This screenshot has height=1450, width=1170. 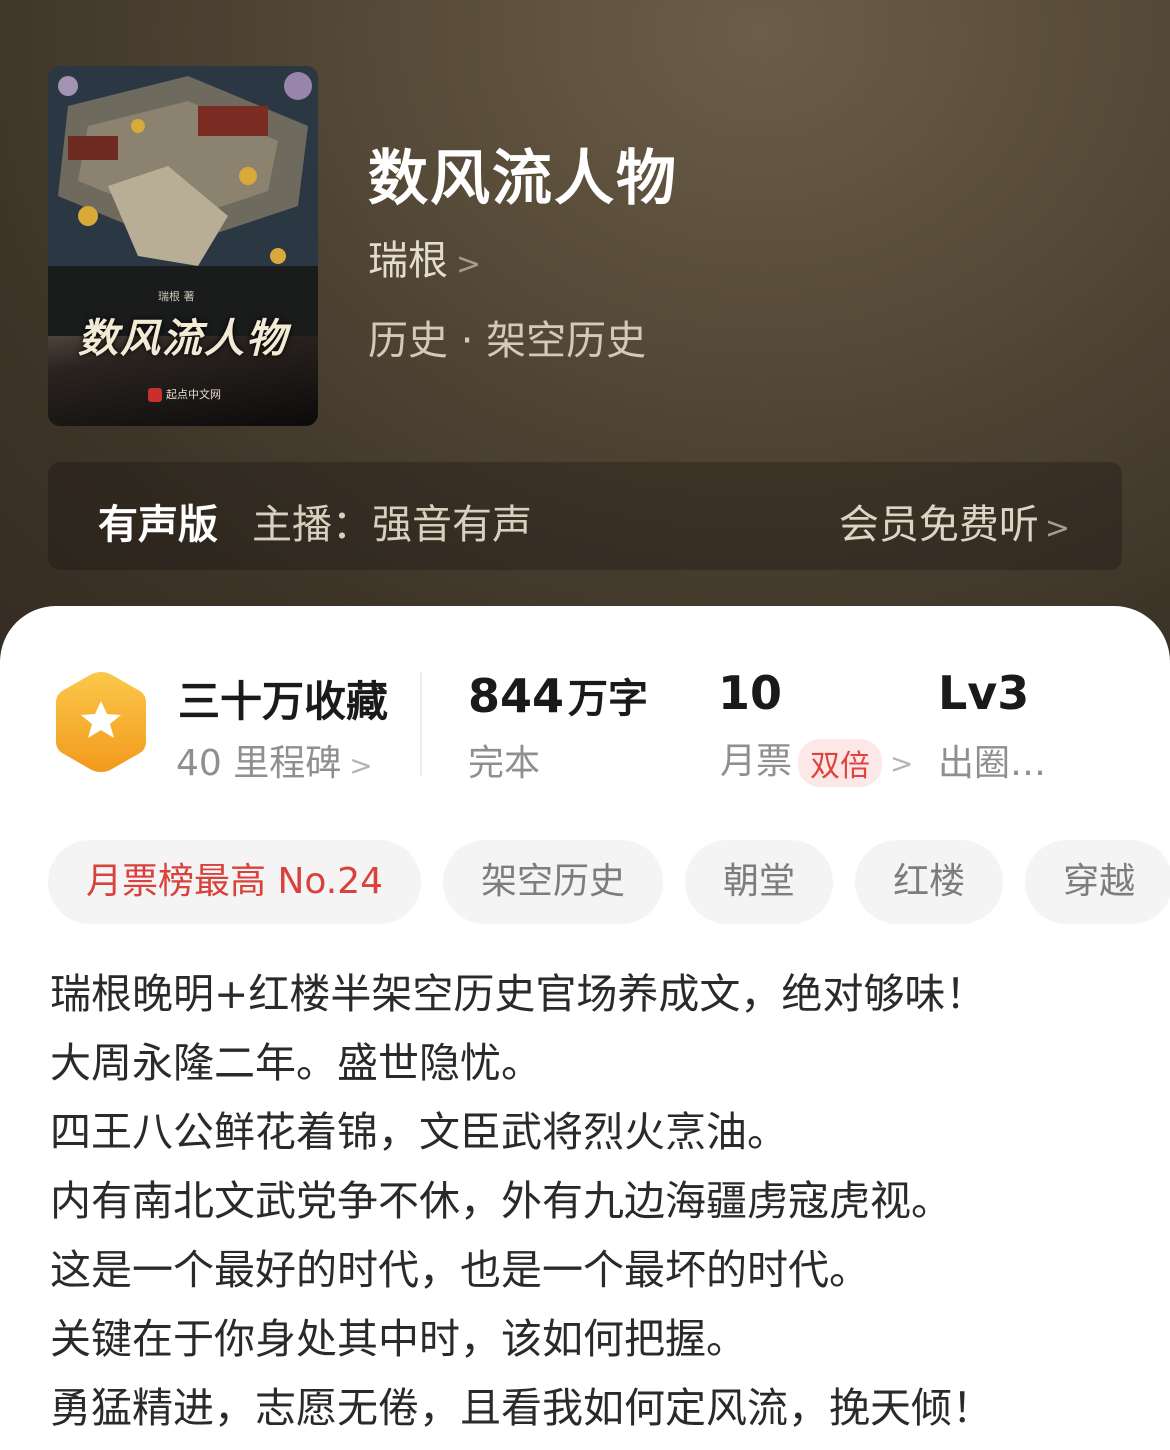 What do you see at coordinates (518, 994) in the screenshot?
I see `intro-line: 瑞根晚明+红楼半架空历史官场养成文，绝对够味！` at bounding box center [518, 994].